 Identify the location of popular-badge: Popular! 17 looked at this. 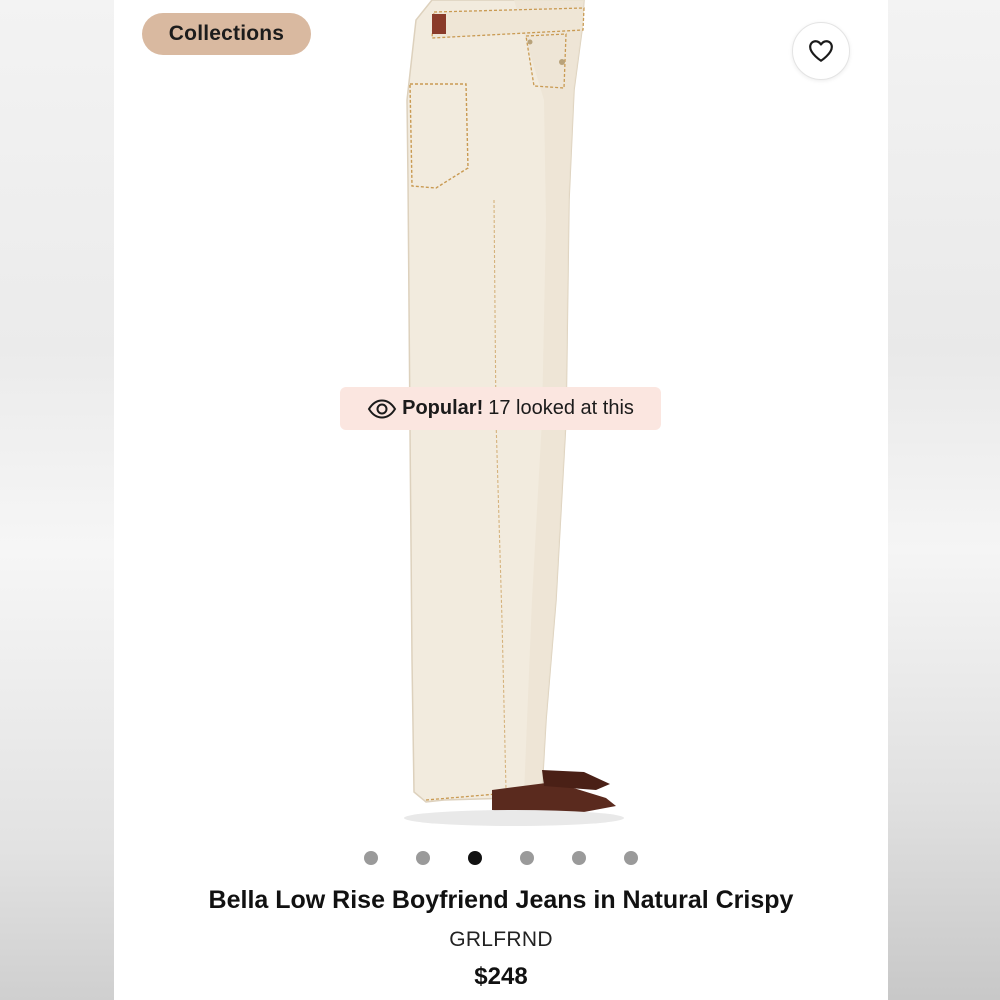
(500, 408).